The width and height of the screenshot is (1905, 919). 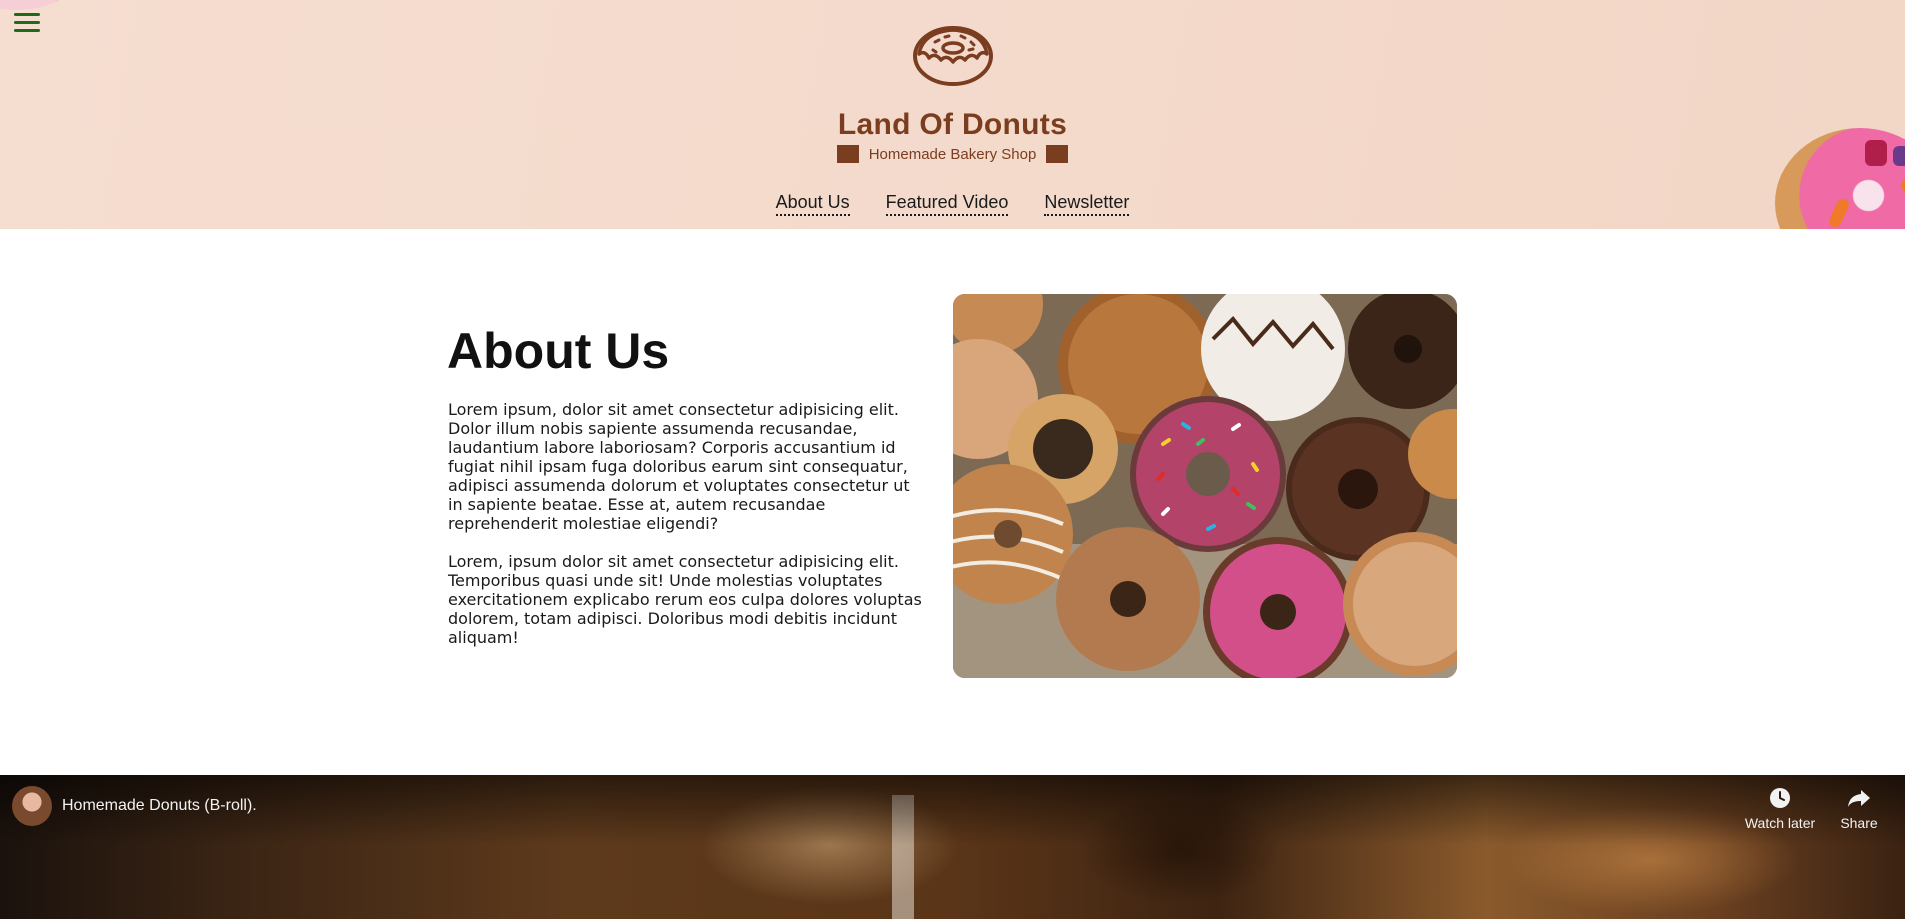 I want to click on about-title: About Us, so click(x=558, y=351).